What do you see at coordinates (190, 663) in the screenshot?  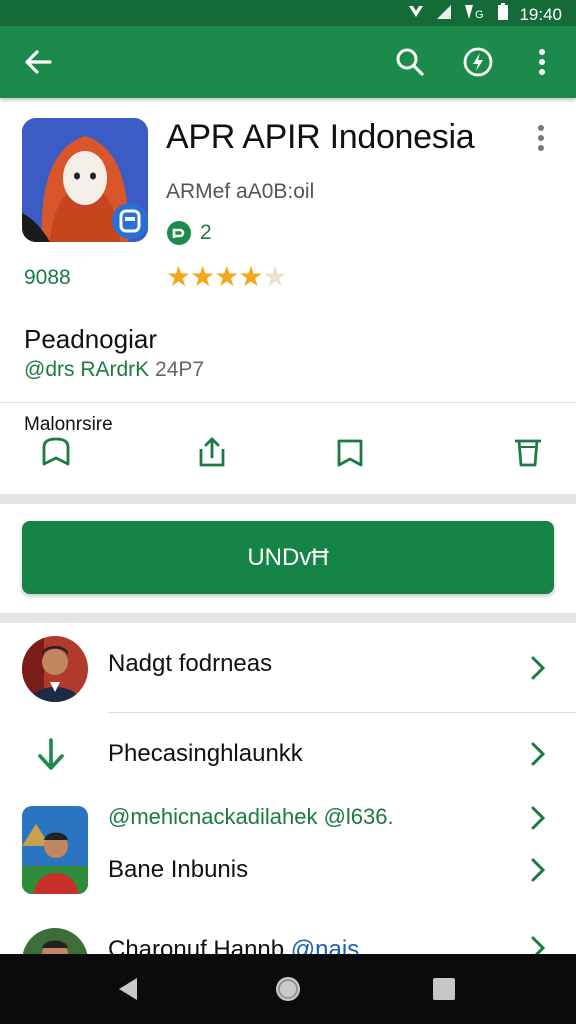 I see `list-item-label: Nadgt fodrneas` at bounding box center [190, 663].